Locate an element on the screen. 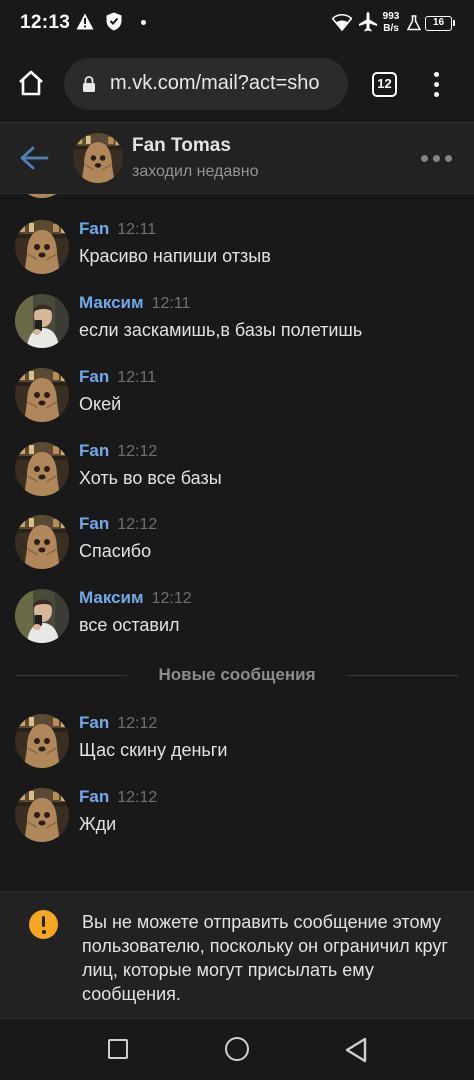  message-text: Жди is located at coordinates (98, 824).